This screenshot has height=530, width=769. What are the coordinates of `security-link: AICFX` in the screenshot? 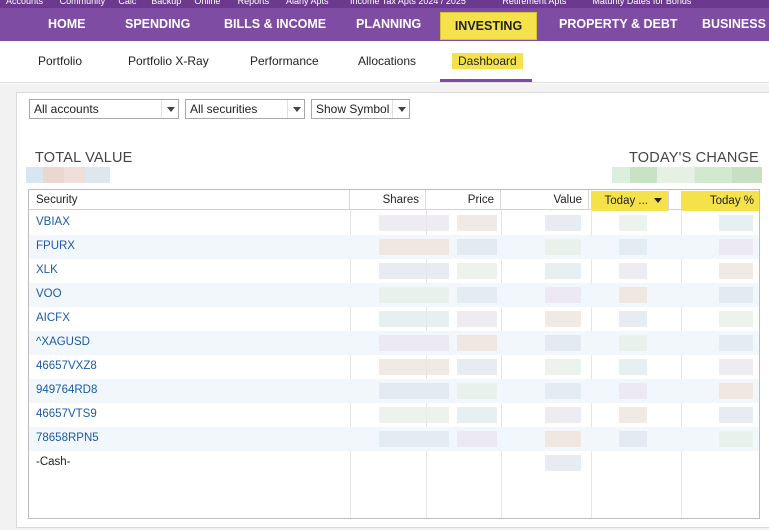 It's located at (53, 318).